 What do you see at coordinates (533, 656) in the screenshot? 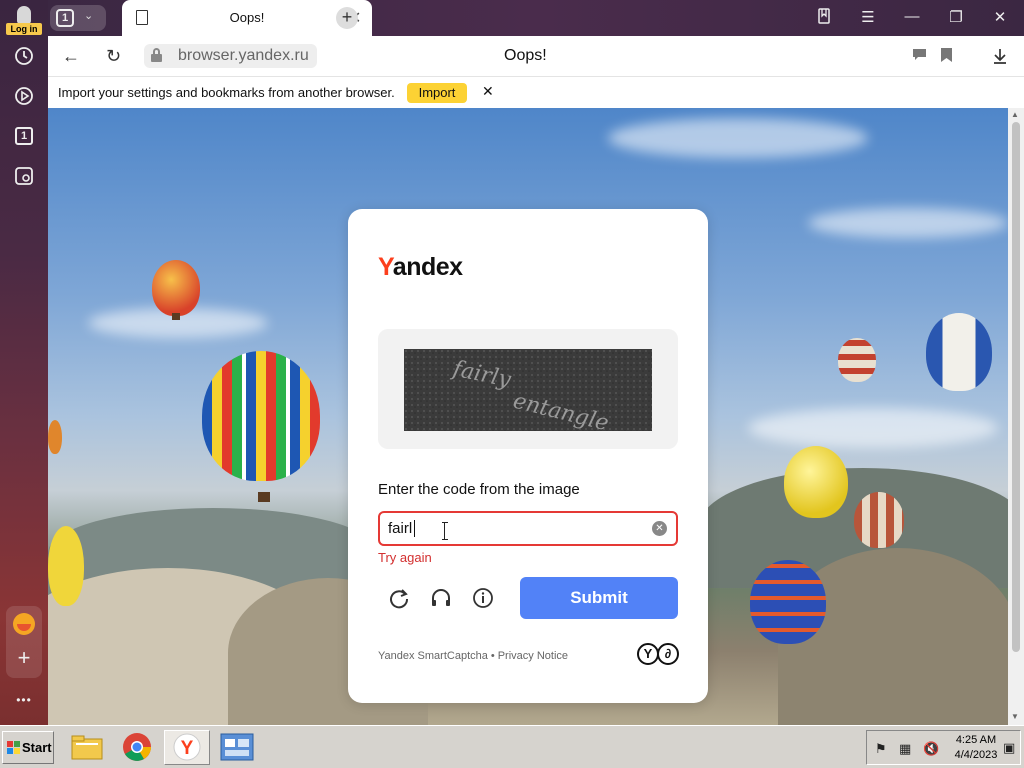
I see `privacy-notice-link: Privacy Notice` at bounding box center [533, 656].